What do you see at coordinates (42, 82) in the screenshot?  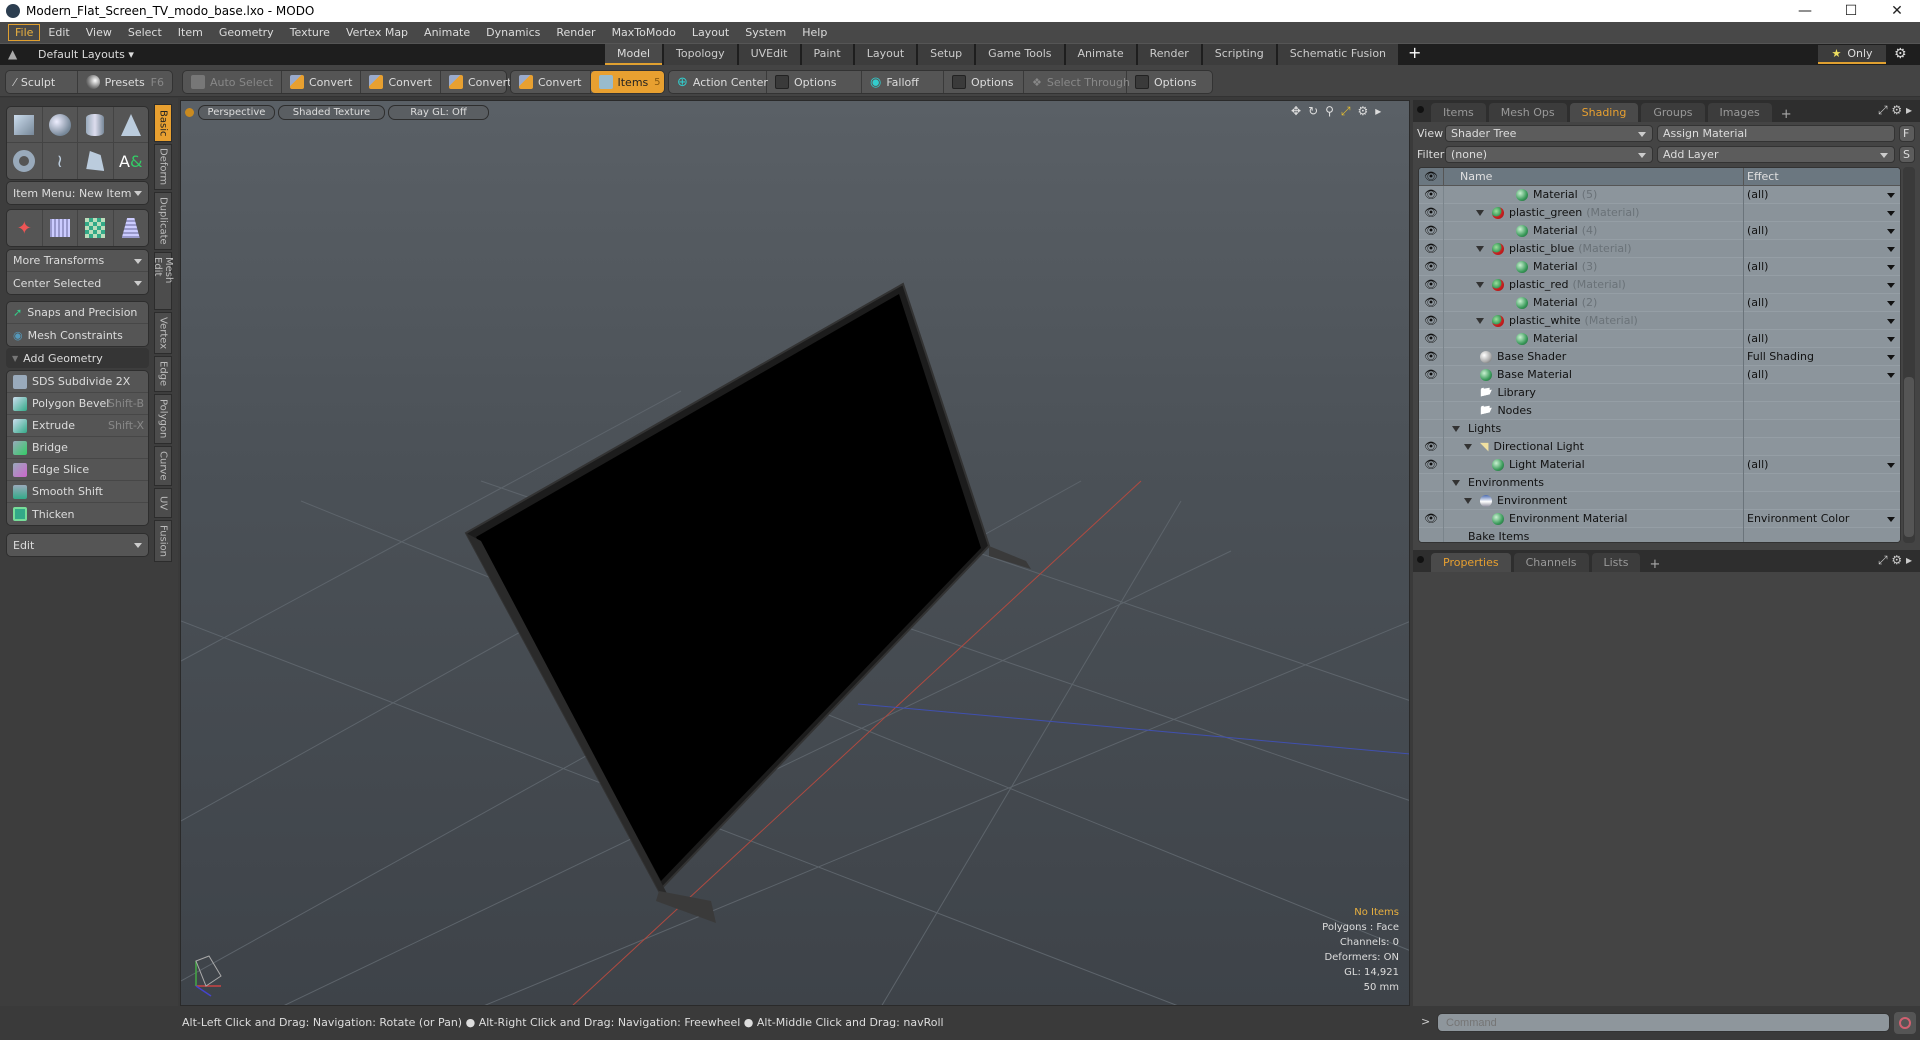 I see `sculpt-button: ⁄ Sculpt` at bounding box center [42, 82].